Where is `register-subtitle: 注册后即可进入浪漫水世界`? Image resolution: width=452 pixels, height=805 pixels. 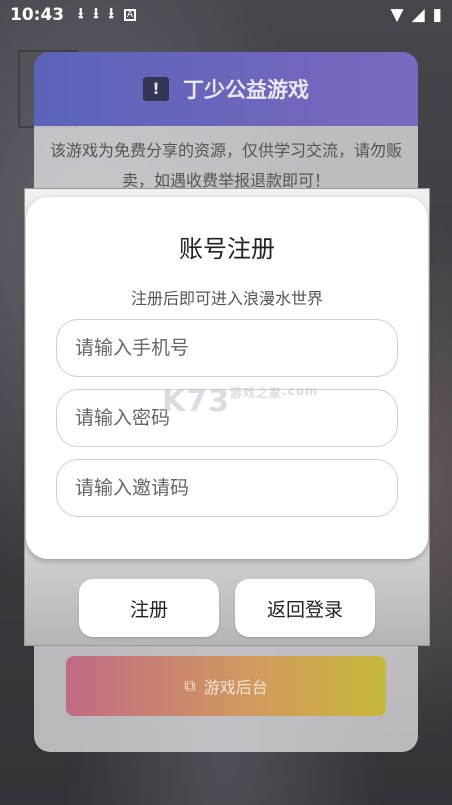
register-subtitle: 注册后即可进入浪漫水世界 is located at coordinates (226, 298).